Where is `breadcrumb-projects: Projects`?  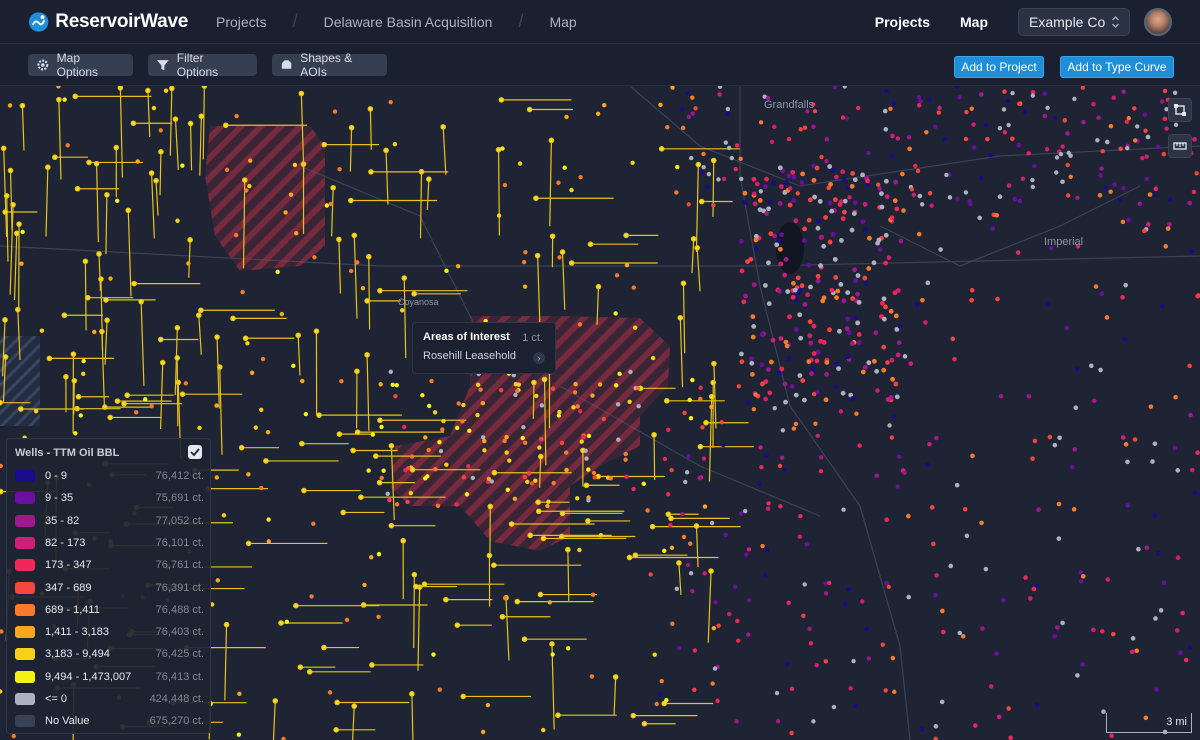 breadcrumb-projects: Projects is located at coordinates (241, 22).